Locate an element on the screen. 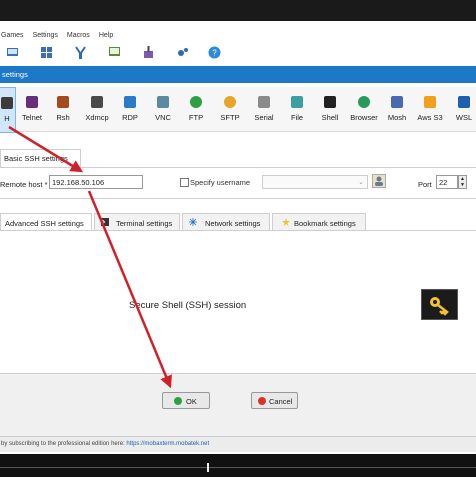 Image resolution: width=476 pixels, height=477 pixels. file-icon is located at coordinates (297, 102).